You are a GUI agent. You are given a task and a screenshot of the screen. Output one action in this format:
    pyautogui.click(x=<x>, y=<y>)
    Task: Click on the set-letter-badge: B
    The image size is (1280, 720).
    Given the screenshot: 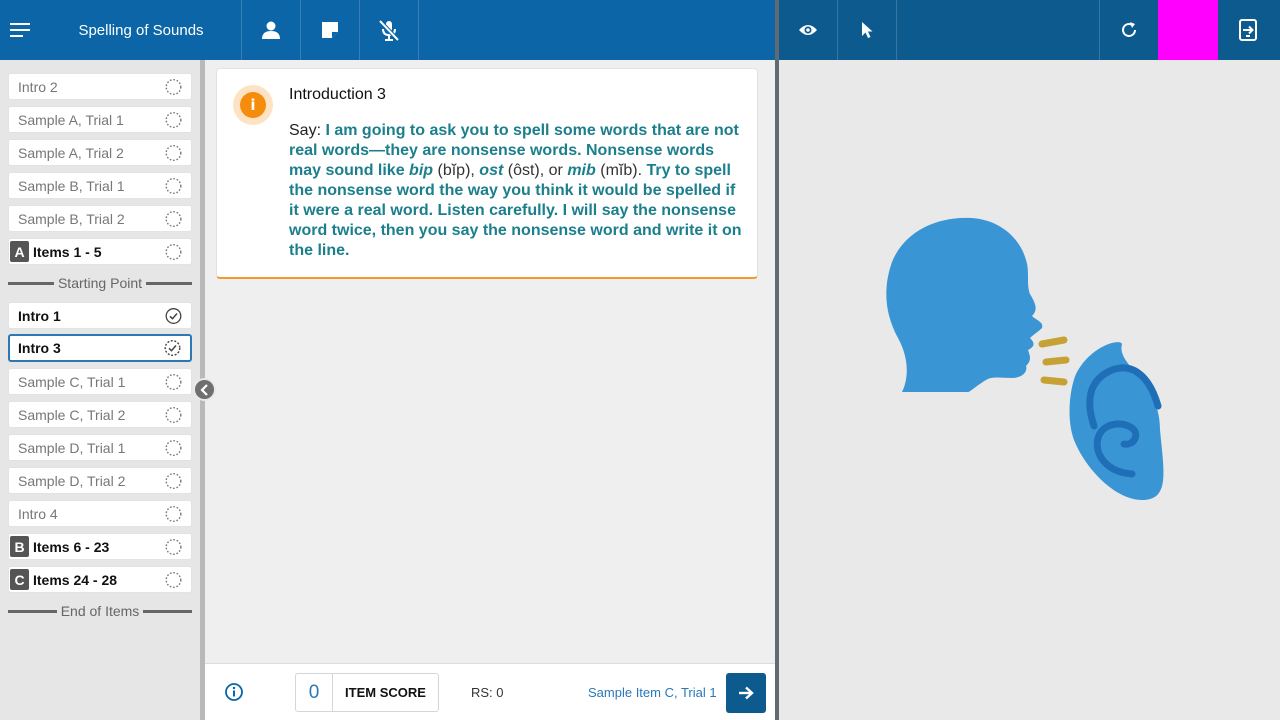 What is the action you would take?
    pyautogui.click(x=19, y=546)
    